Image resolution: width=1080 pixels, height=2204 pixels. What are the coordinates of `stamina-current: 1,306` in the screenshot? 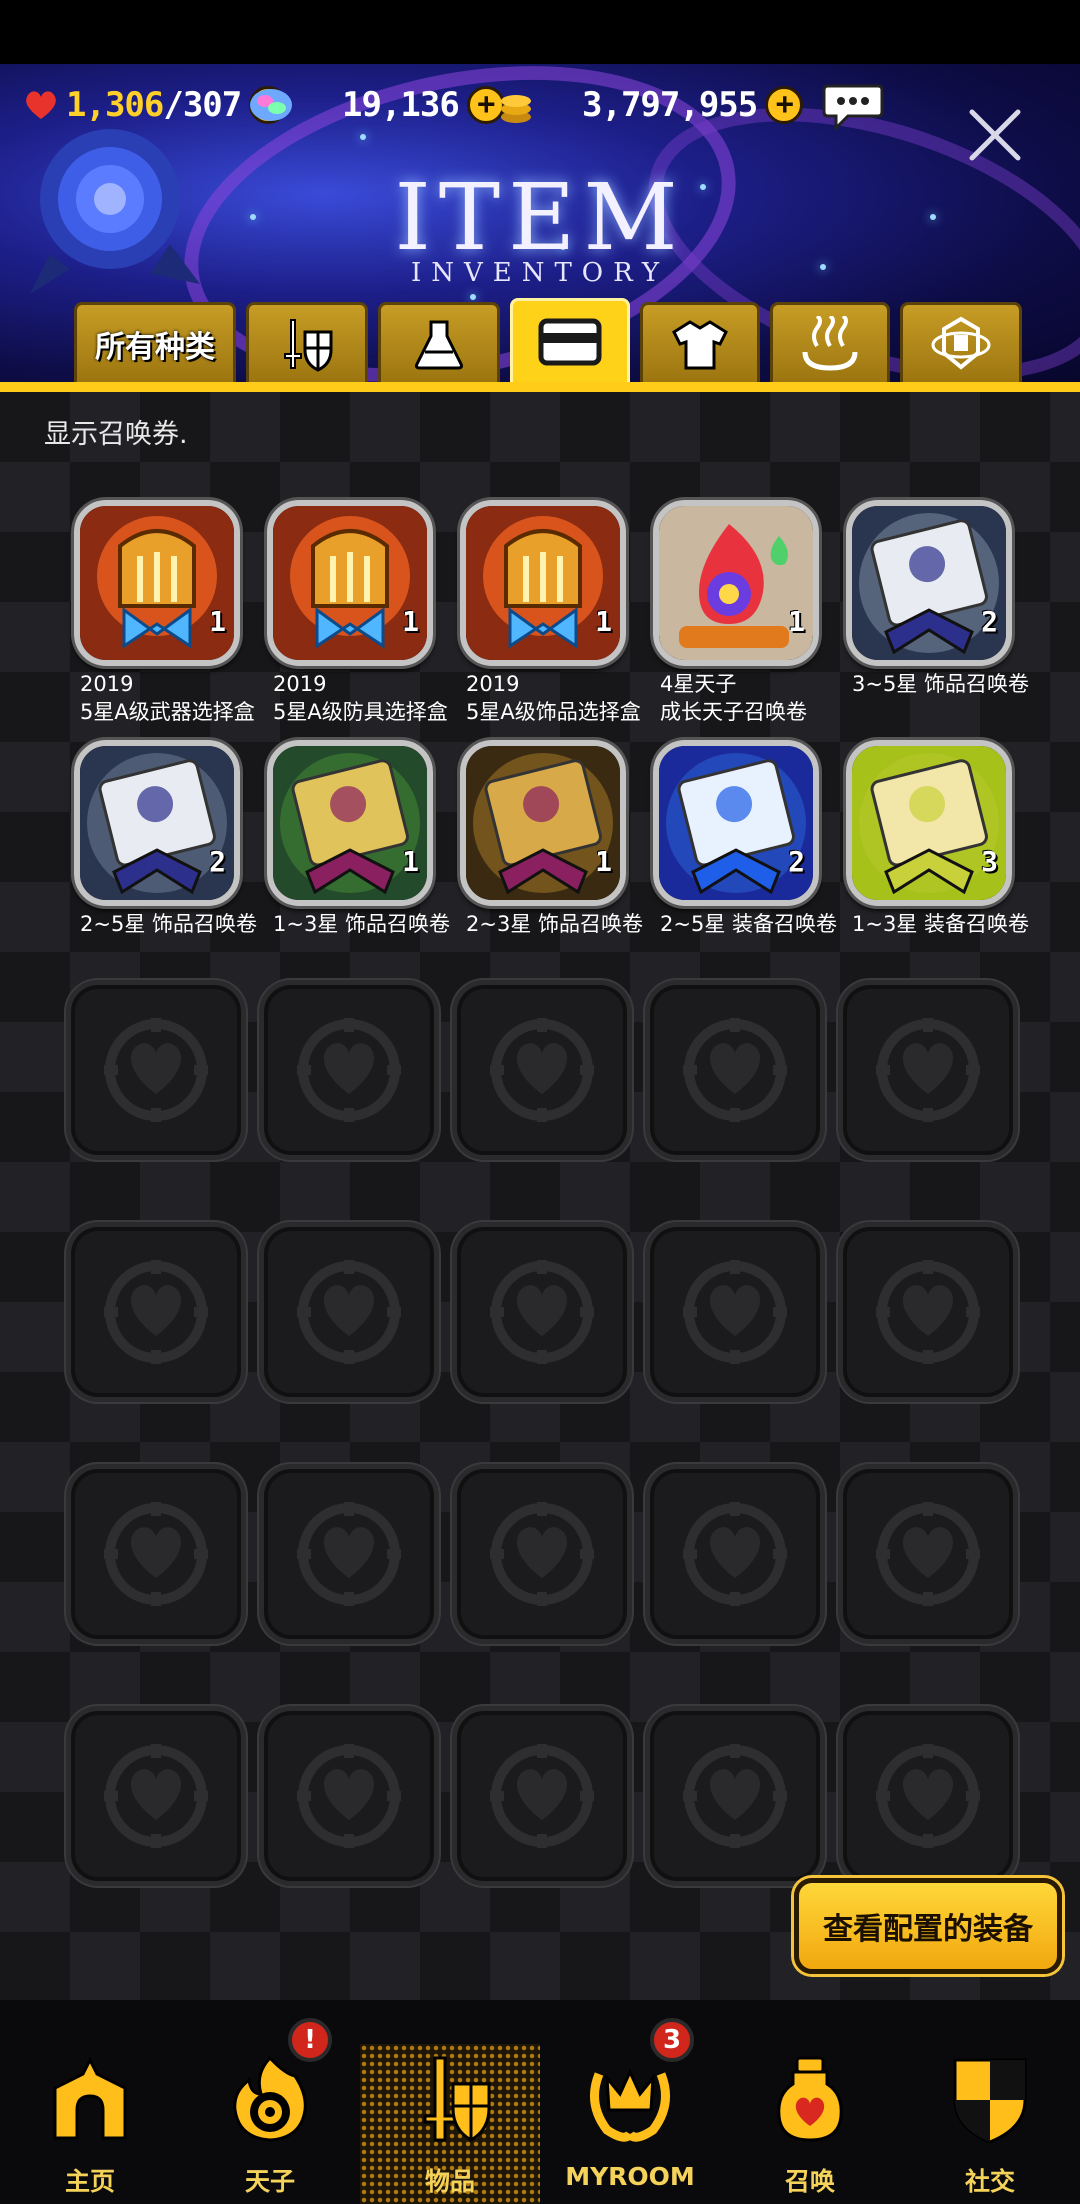 It's located at (115, 105).